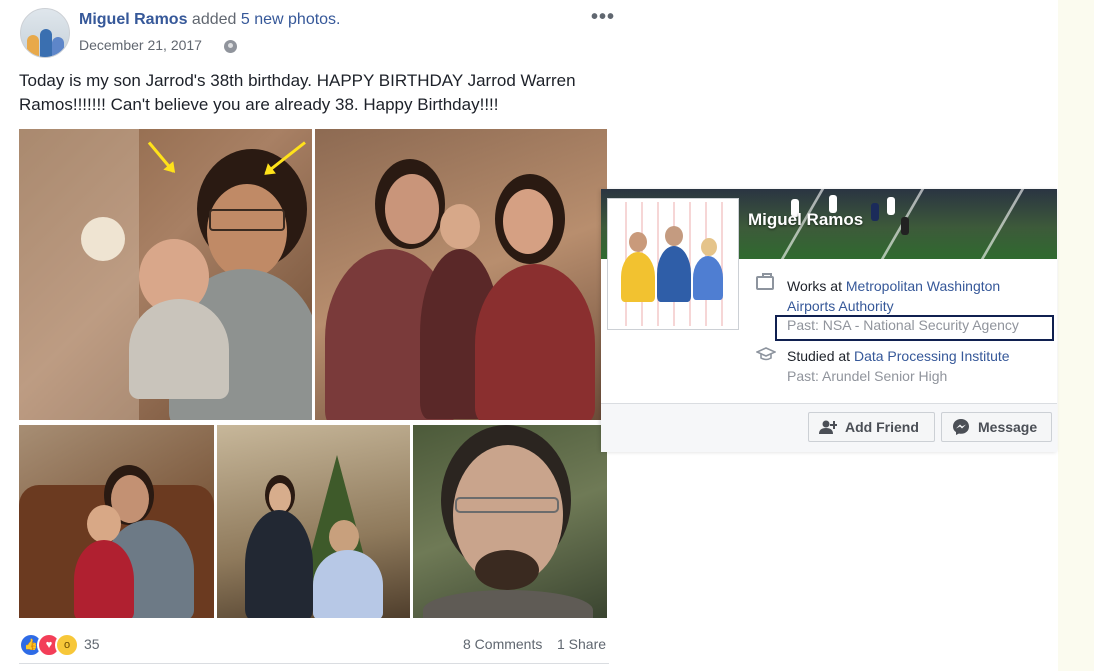 The image size is (1094, 671). I want to click on profile-picture, so click(673, 264).